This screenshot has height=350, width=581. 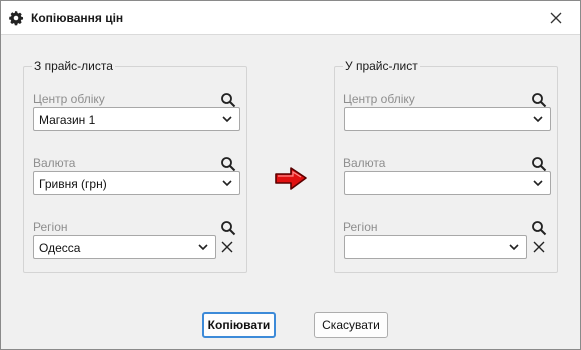 I want to click on gear-icon, so click(x=16, y=18).